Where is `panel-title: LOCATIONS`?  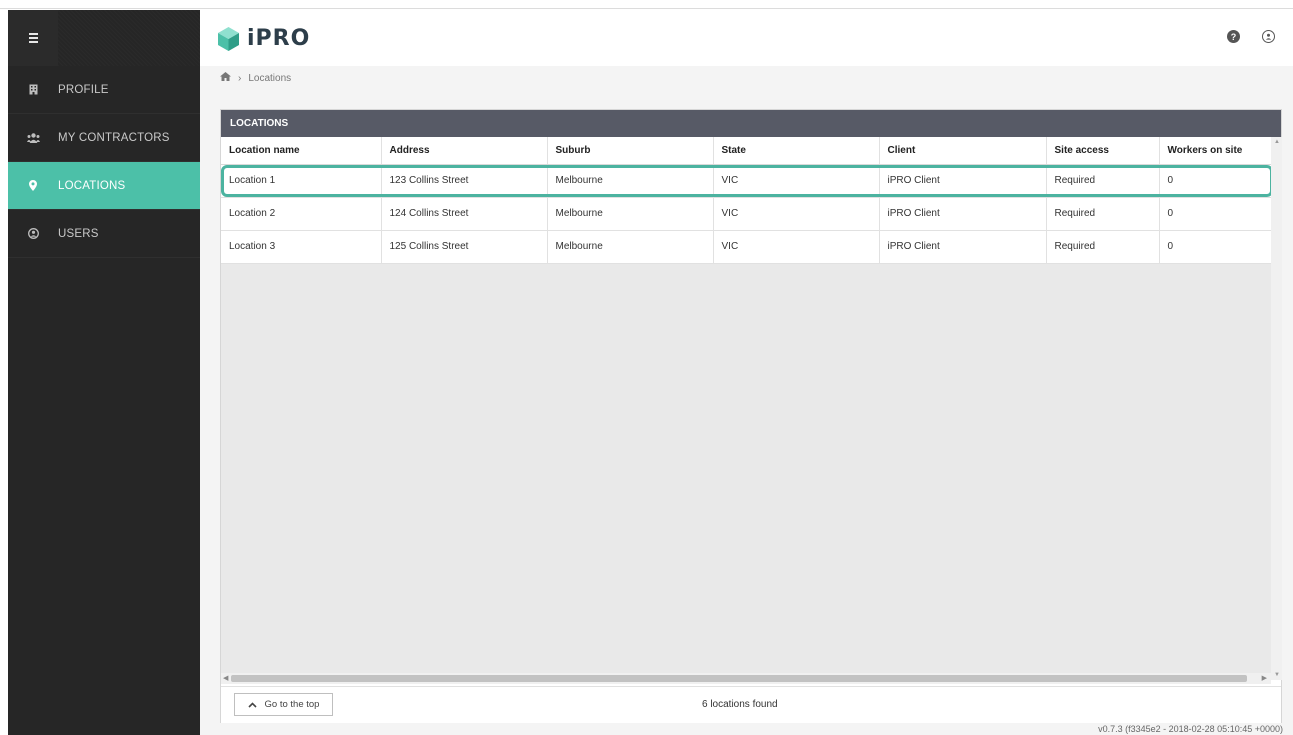 panel-title: LOCATIONS is located at coordinates (751, 123).